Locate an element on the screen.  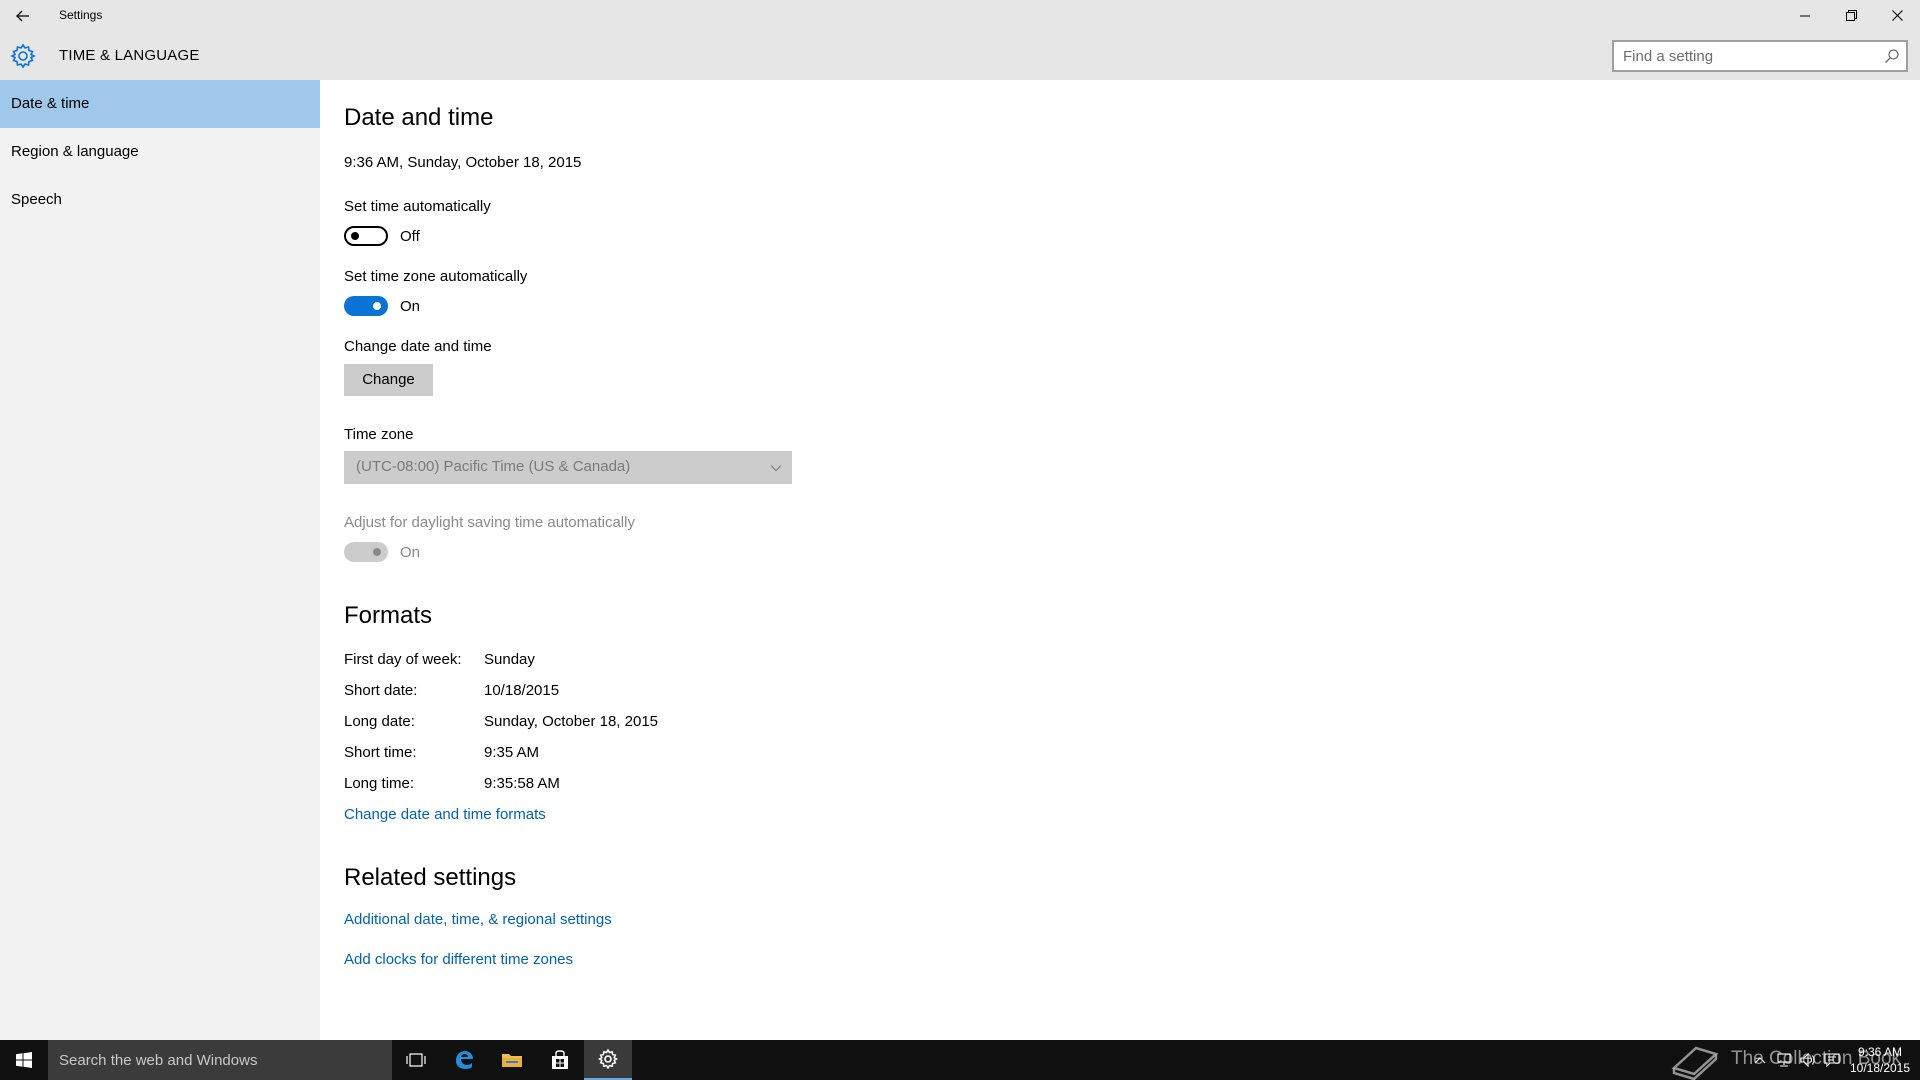
start-button is located at coordinates (24, 1060).